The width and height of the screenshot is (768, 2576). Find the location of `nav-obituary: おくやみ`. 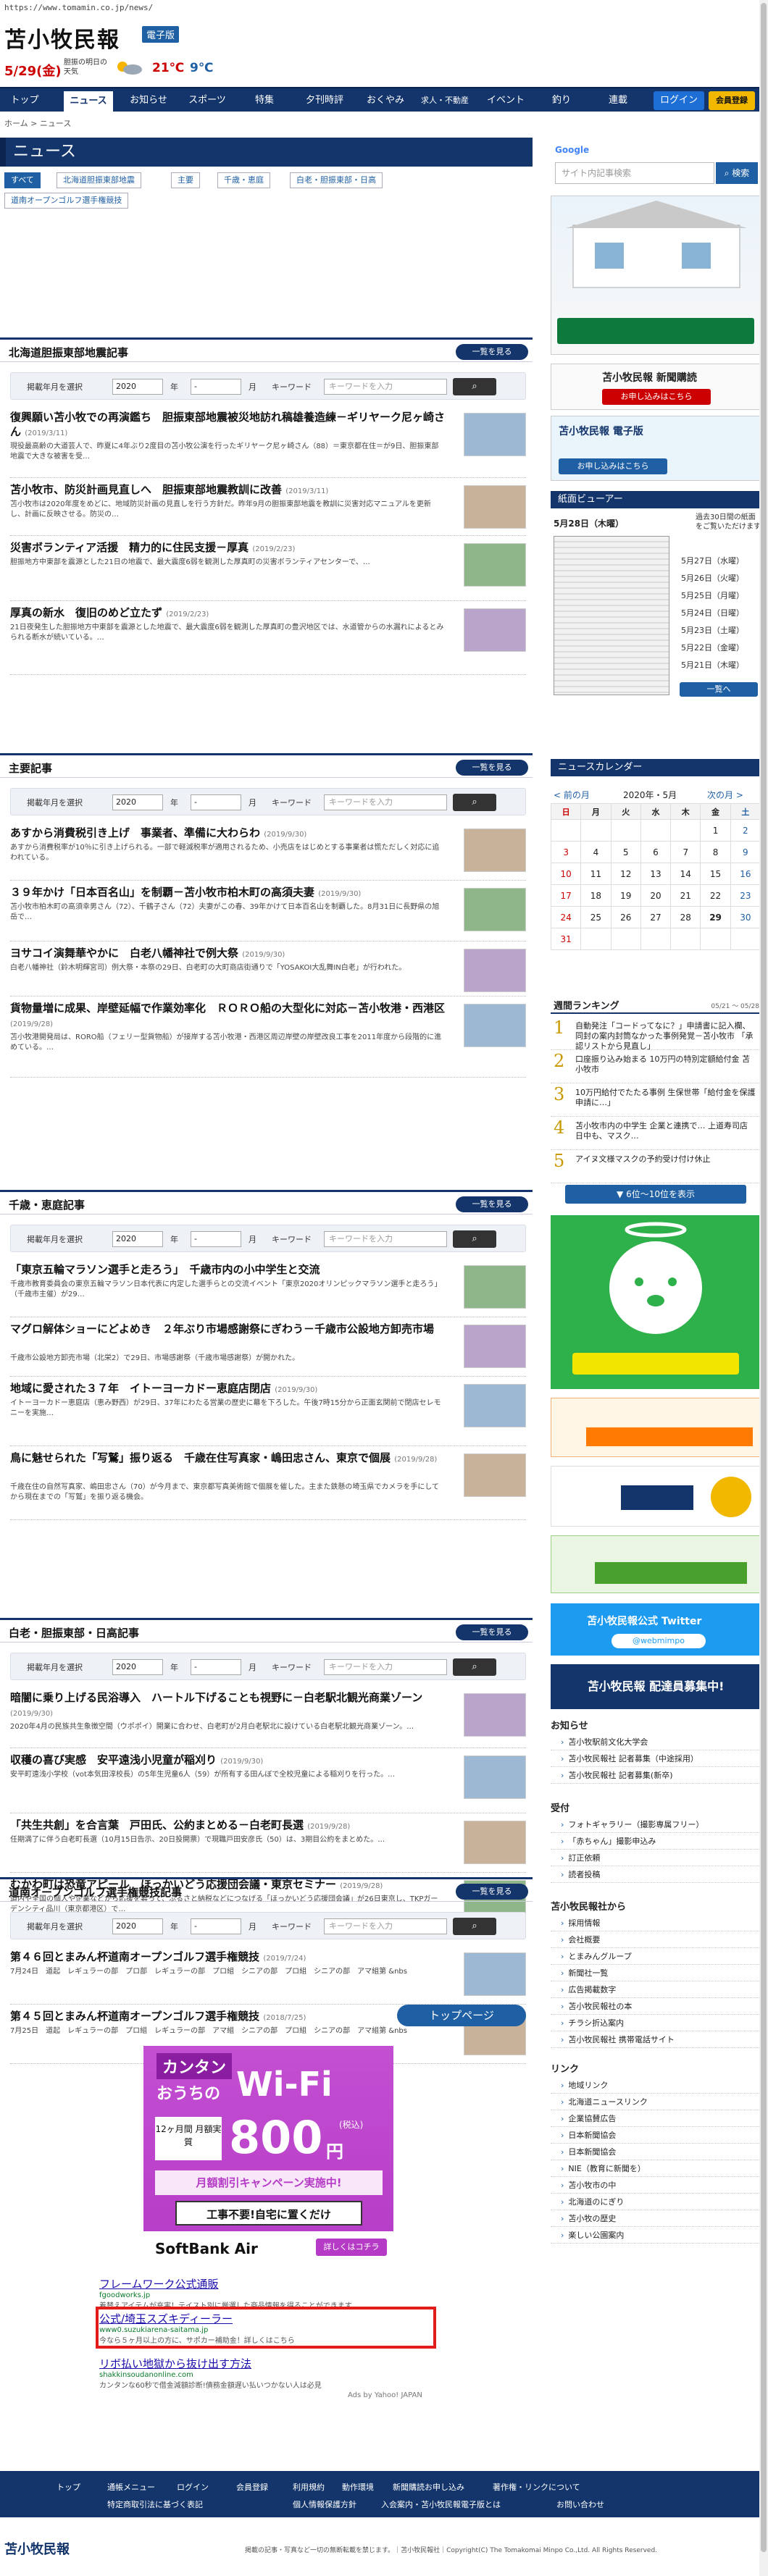

nav-obituary: おくやみ is located at coordinates (385, 100).